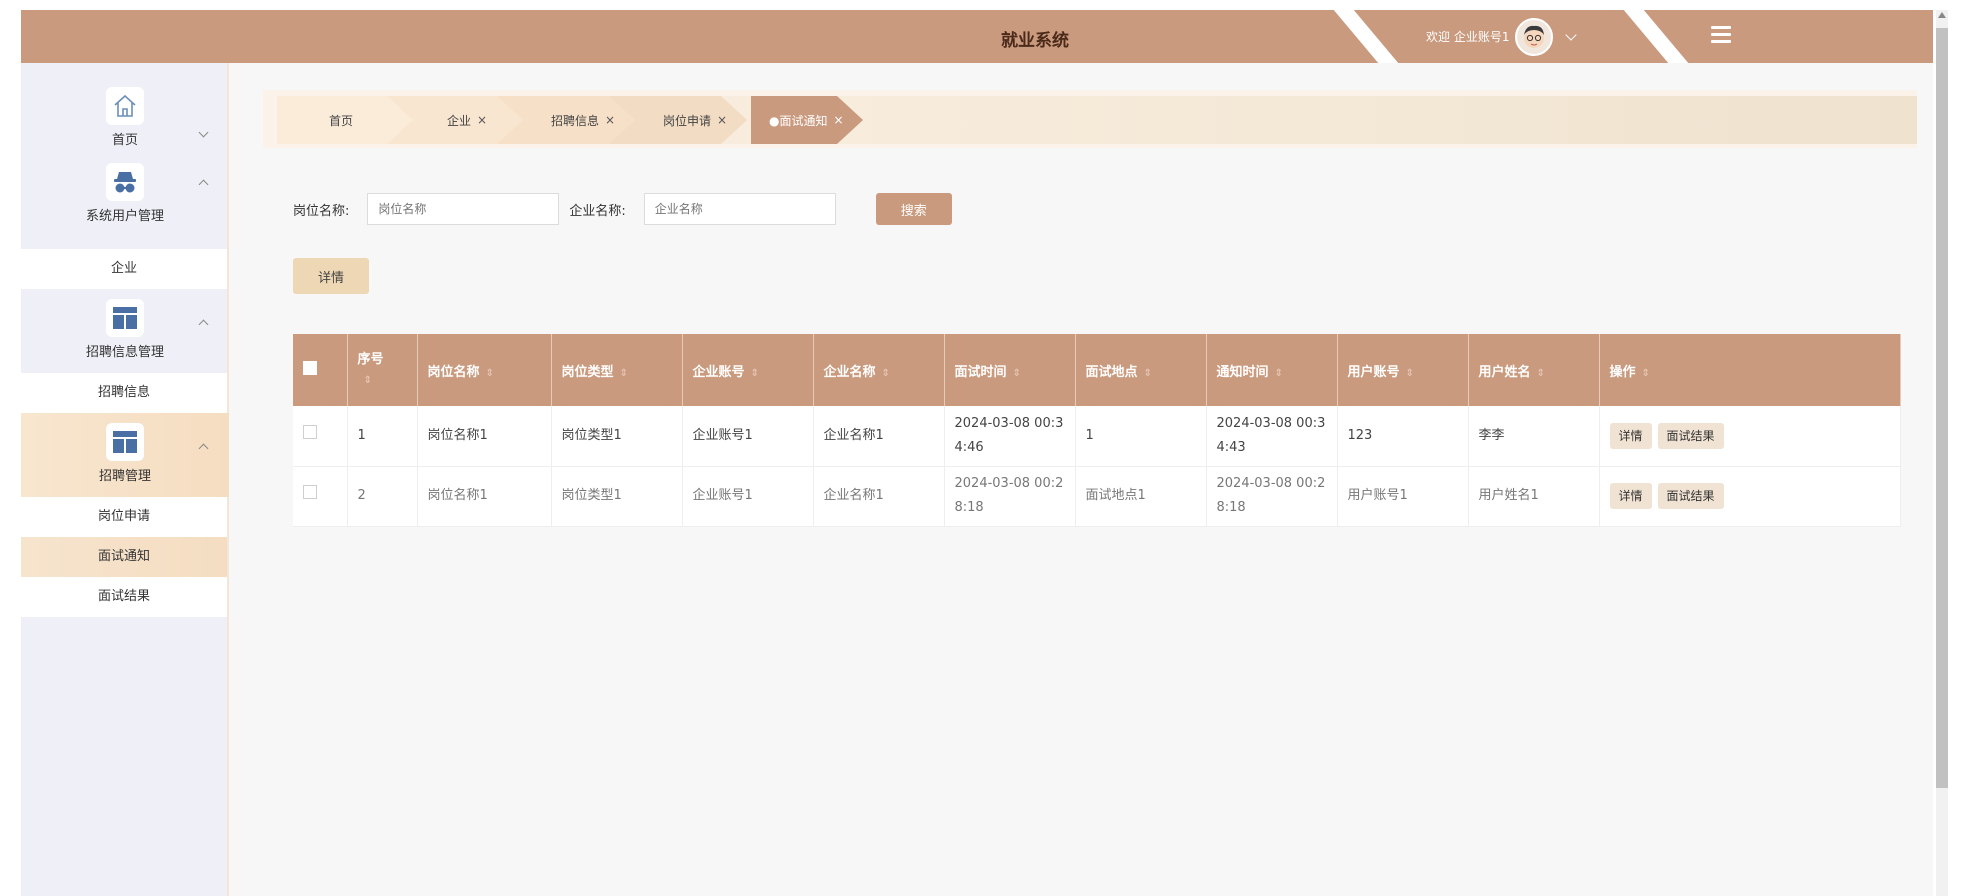 This screenshot has width=1978, height=896. What do you see at coordinates (980, 372) in the screenshot?
I see `col-label: 面试时间` at bounding box center [980, 372].